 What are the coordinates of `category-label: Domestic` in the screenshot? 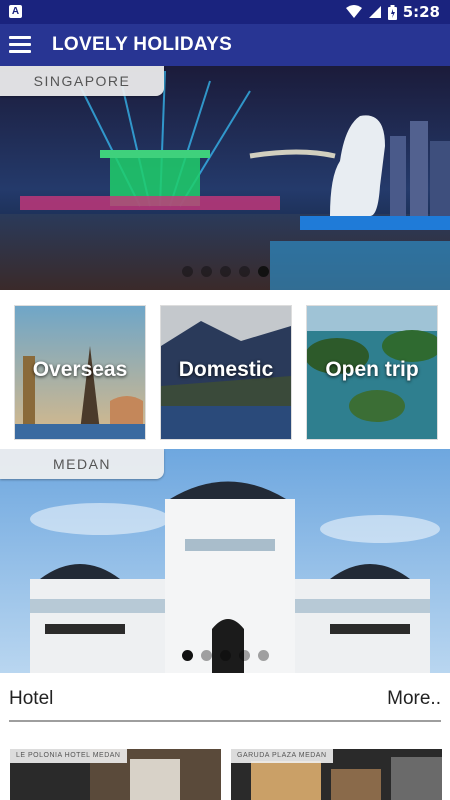 It's located at (226, 369).